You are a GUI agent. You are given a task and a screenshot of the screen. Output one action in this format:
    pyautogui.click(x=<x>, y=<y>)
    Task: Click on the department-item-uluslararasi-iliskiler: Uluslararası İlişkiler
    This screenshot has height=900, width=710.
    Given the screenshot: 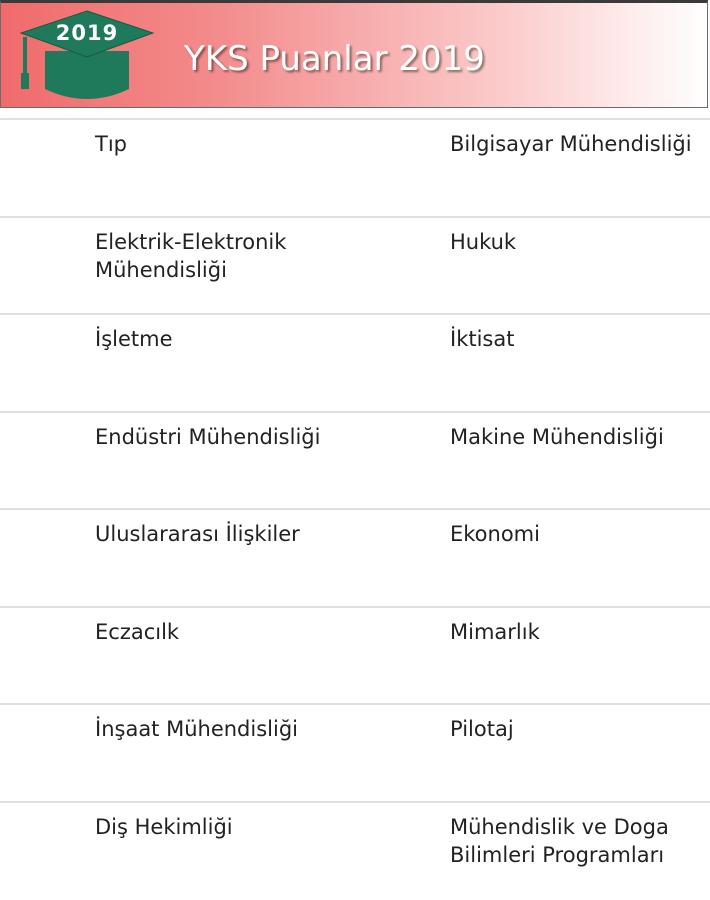 What is the action you would take?
    pyautogui.click(x=245, y=534)
    